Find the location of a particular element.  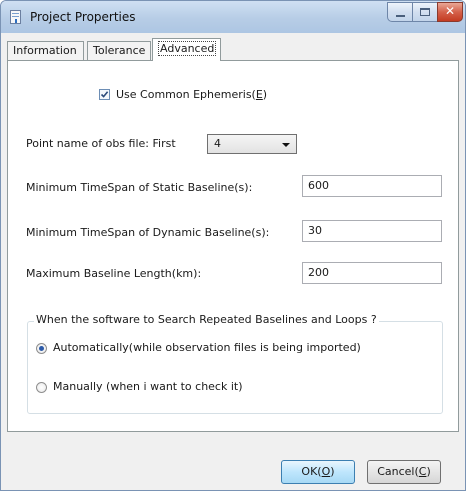

use-common-ephemeris-checkbox is located at coordinates (104, 94).